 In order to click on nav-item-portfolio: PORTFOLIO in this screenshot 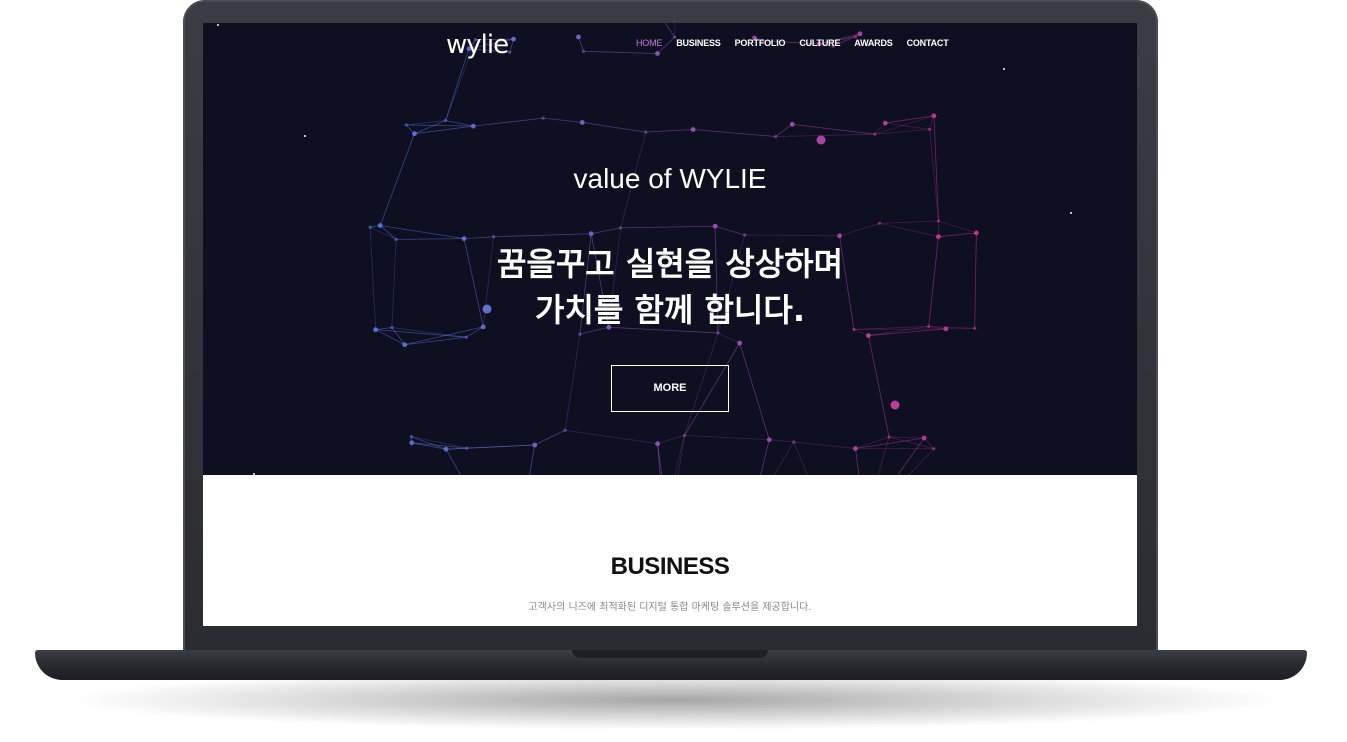, I will do `click(760, 43)`.